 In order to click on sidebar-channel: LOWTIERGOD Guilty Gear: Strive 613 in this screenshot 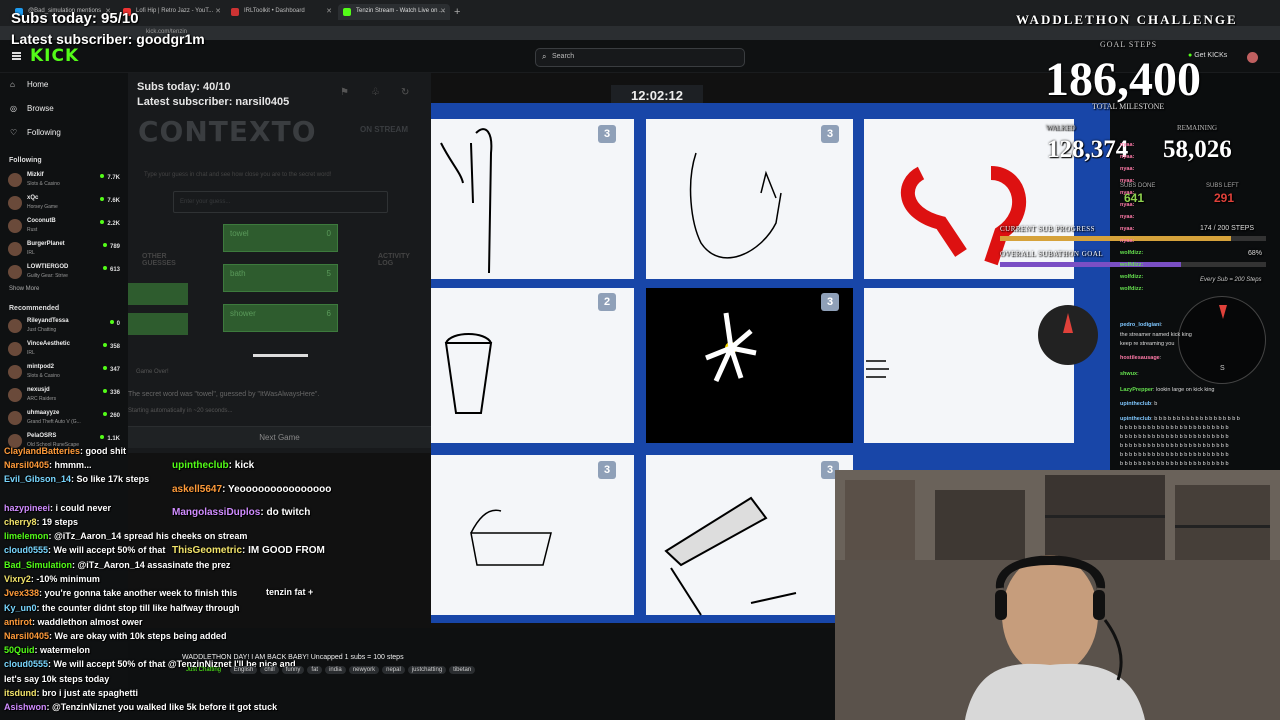, I will do `click(65, 273)`.